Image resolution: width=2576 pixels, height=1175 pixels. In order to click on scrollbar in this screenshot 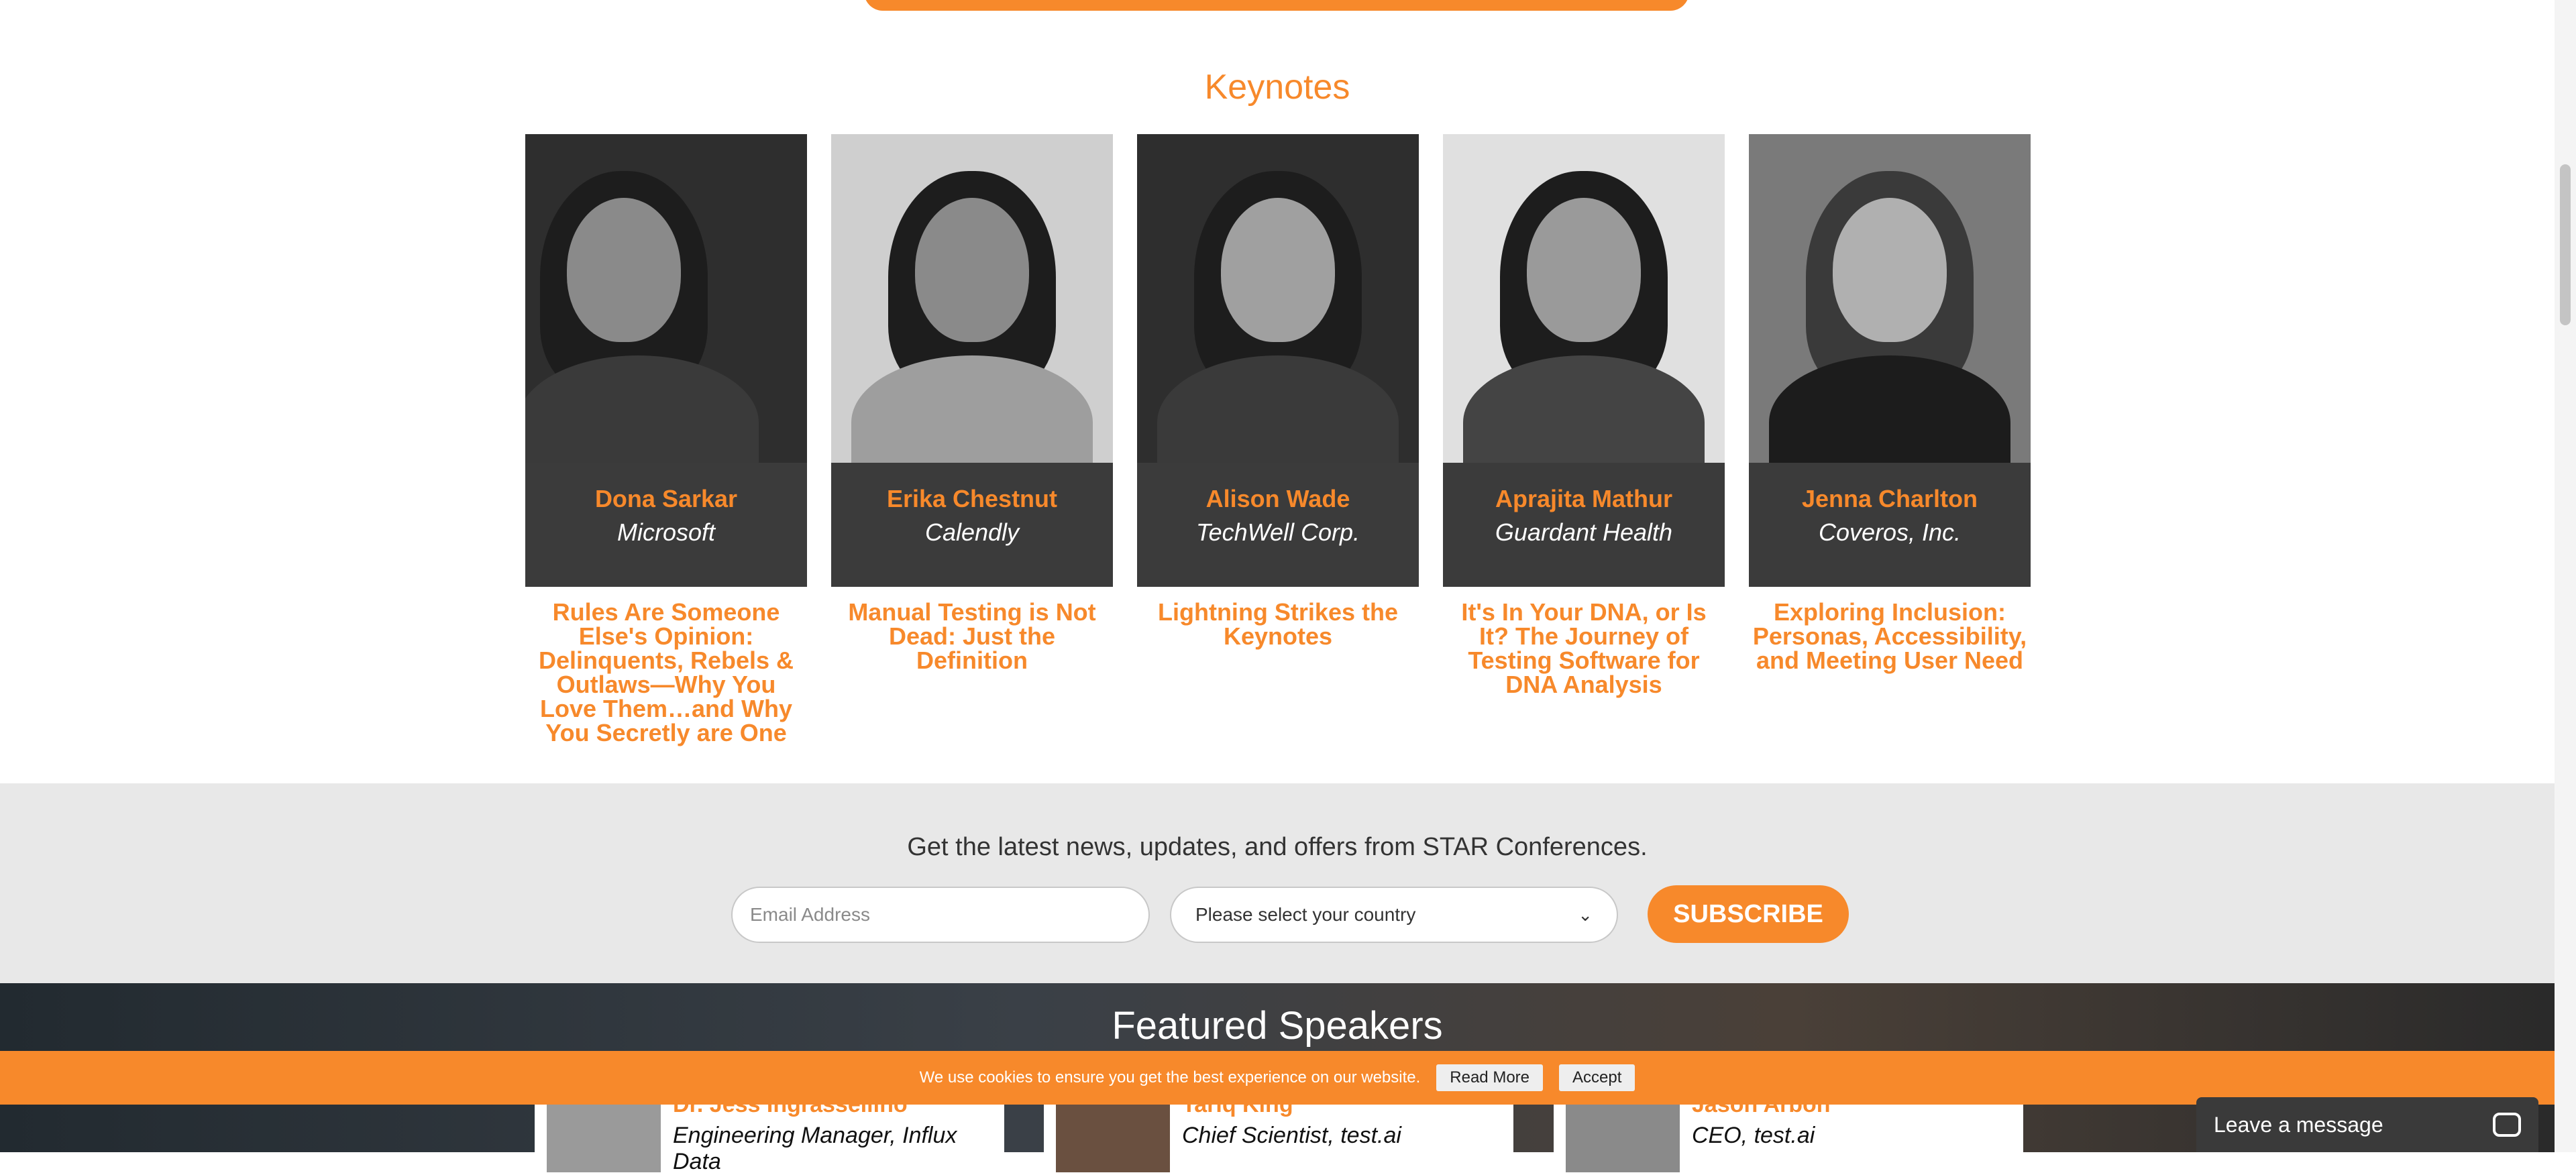, I will do `click(2565, 576)`.